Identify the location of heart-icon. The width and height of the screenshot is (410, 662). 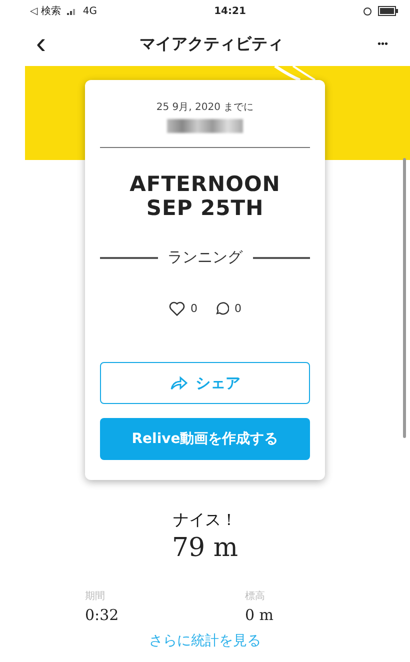
(176, 308).